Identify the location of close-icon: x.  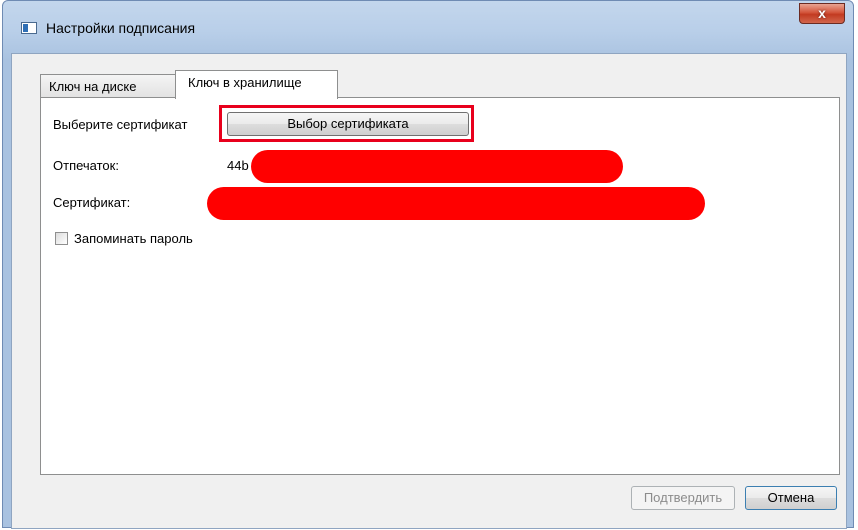
(822, 13).